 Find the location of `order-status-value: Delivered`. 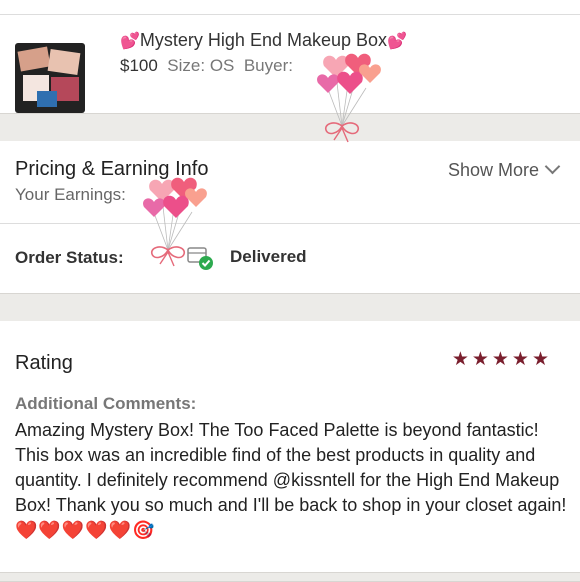

order-status-value: Delivered is located at coordinates (268, 256).